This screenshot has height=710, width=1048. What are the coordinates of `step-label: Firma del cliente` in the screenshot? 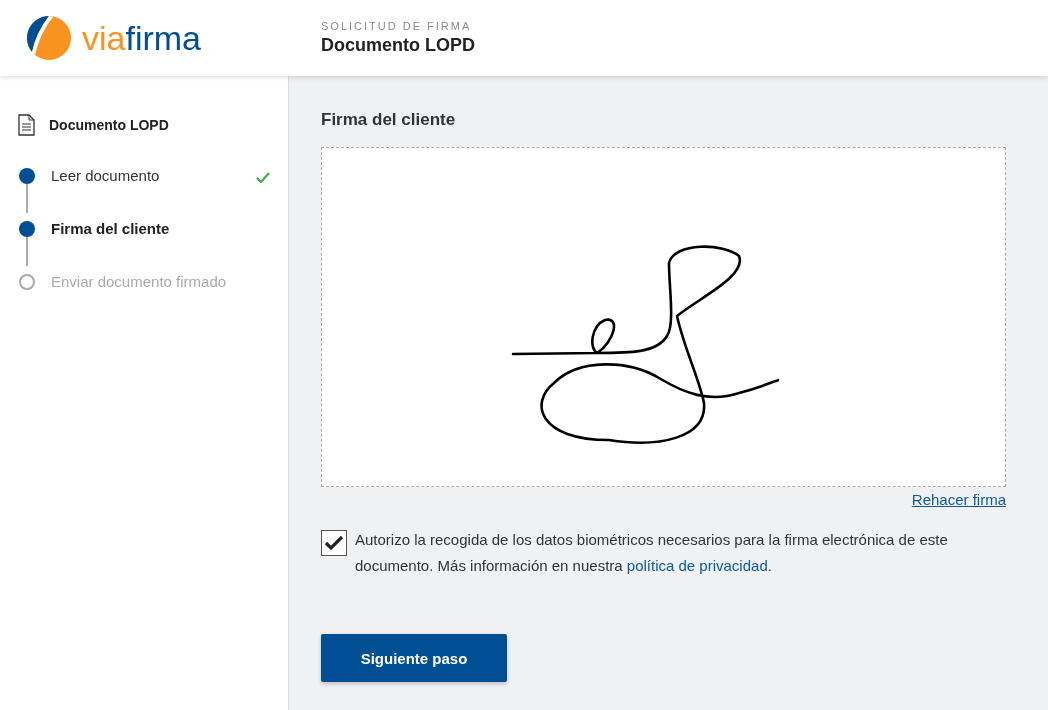 It's located at (161, 225).